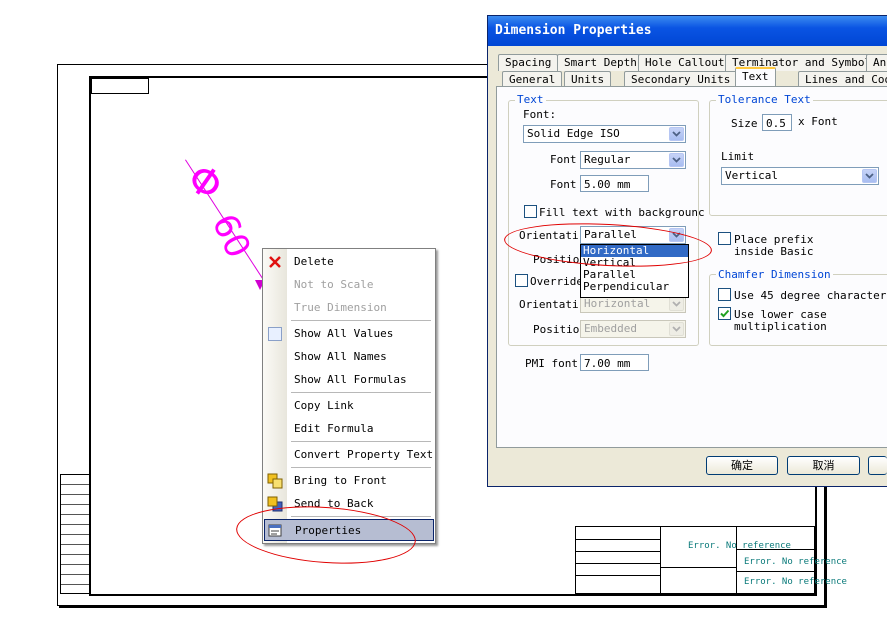 The height and width of the screenshot is (620, 887). Describe the element at coordinates (724, 238) in the screenshot. I see `place-prefix-checkbox` at that location.